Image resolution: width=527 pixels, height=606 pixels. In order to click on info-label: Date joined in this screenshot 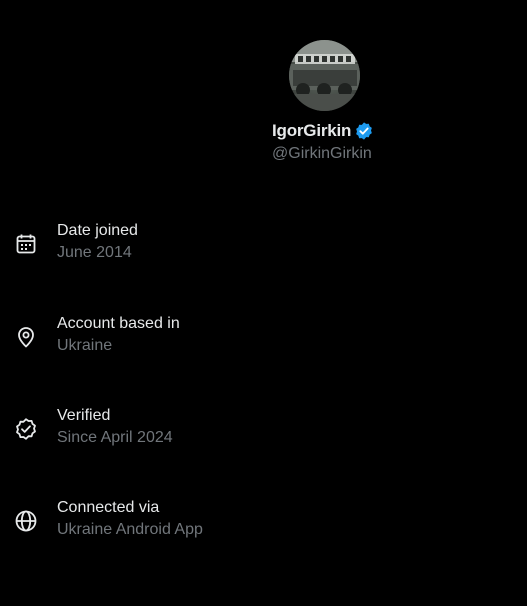, I will do `click(97, 230)`.